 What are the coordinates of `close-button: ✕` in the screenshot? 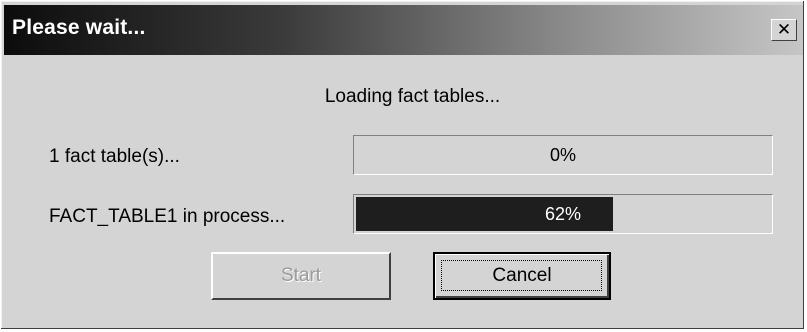 It's located at (784, 30).